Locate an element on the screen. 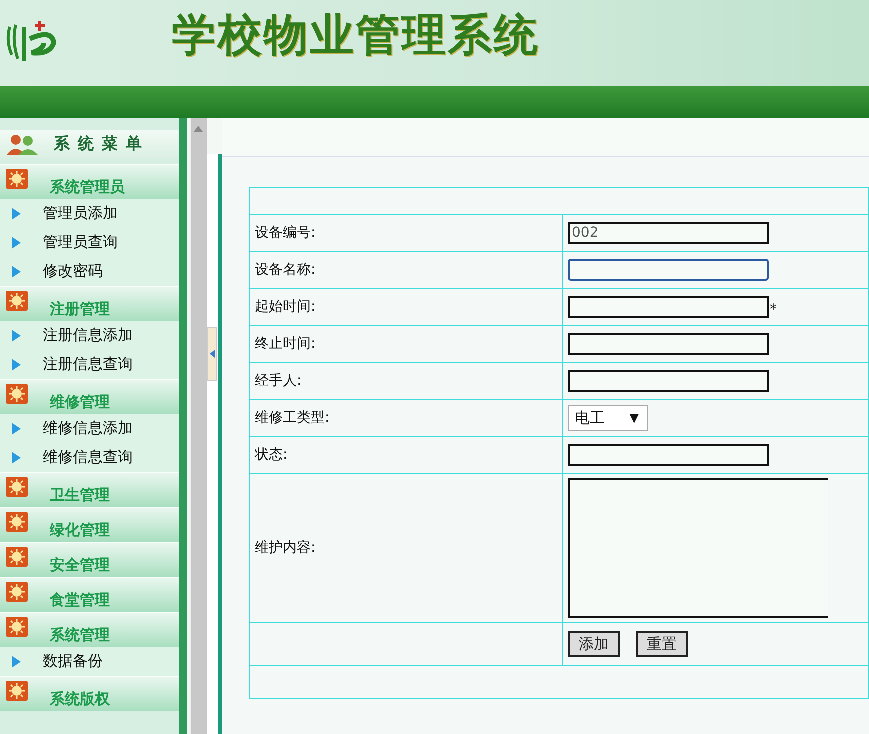  menu-group-label: 注册管理 is located at coordinates (80, 310).